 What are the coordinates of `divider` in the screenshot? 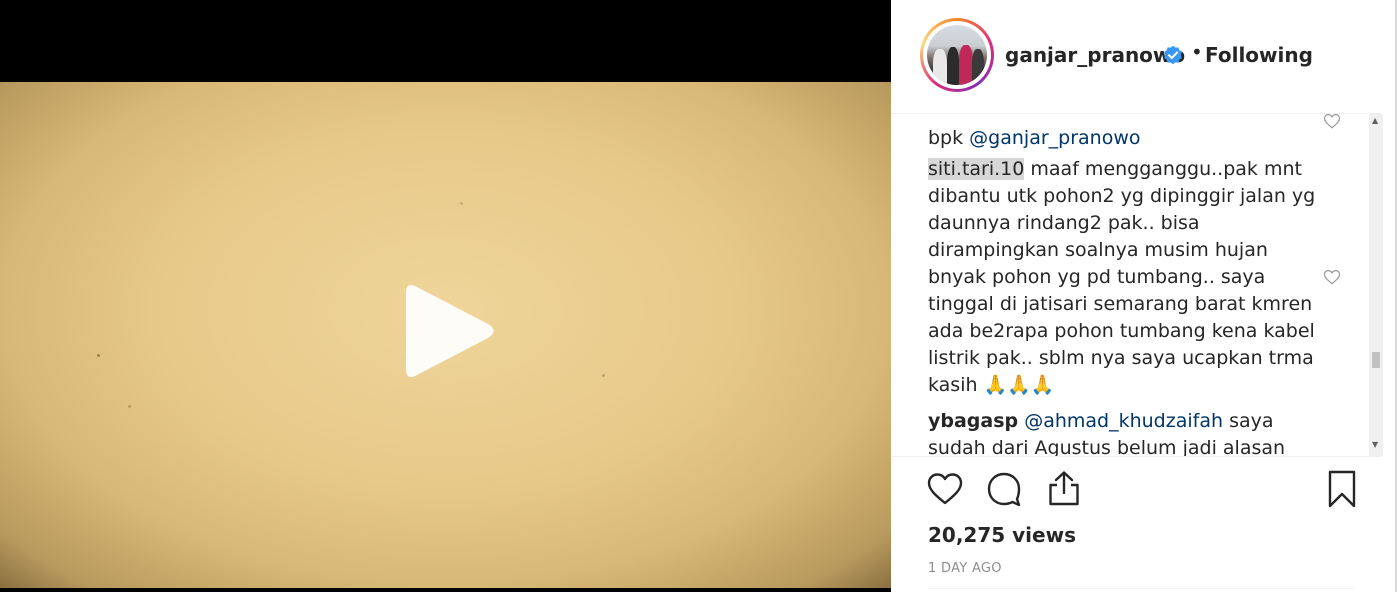 It's located at (1141, 588).